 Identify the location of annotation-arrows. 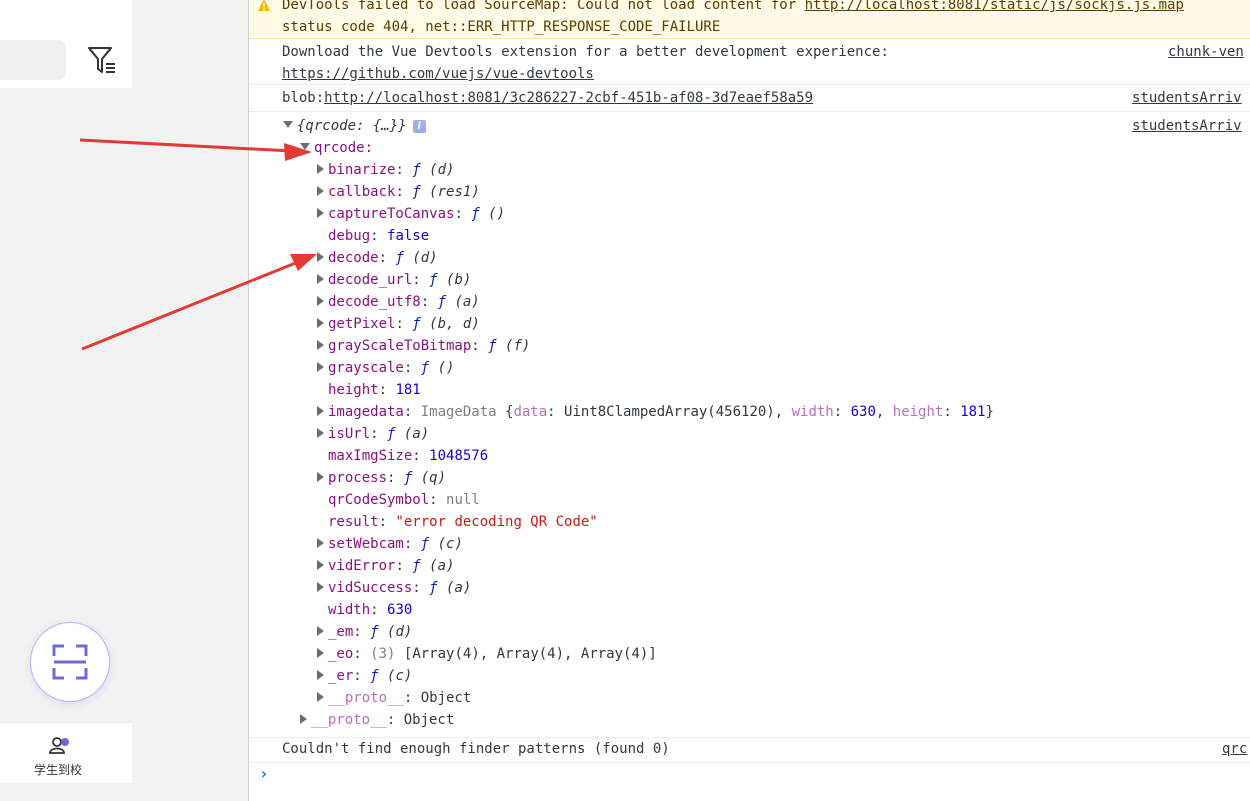
(198, 244).